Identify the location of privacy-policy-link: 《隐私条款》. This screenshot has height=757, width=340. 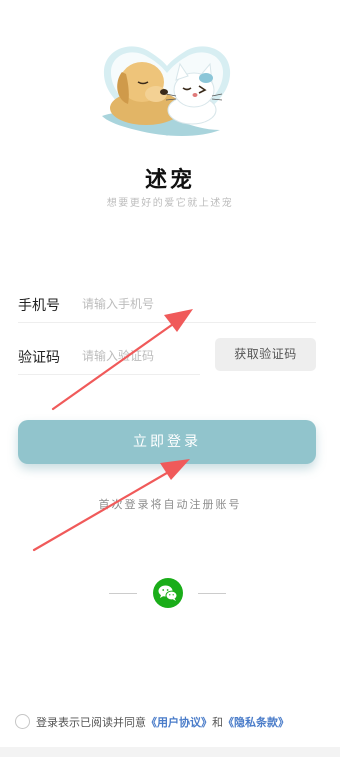
(256, 722).